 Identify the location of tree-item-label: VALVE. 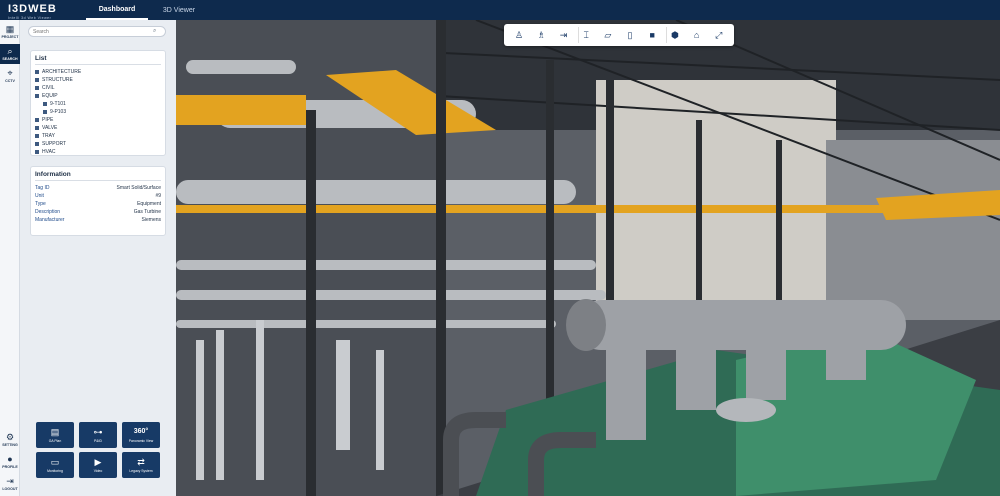
(50, 128).